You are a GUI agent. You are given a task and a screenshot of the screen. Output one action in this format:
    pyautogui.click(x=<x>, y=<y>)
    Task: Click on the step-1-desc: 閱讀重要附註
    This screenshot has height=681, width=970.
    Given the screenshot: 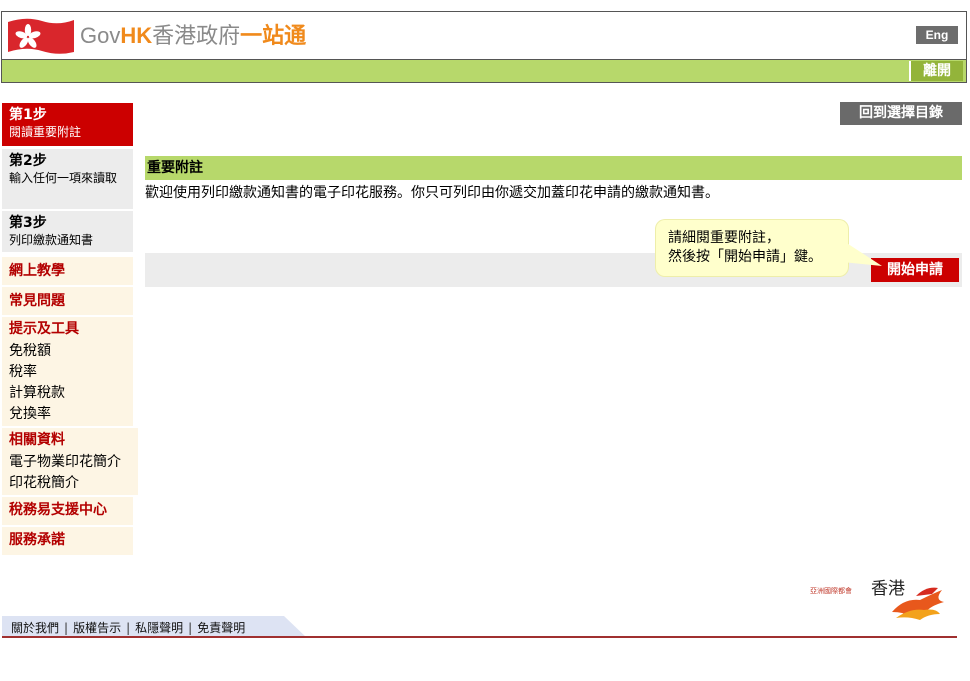 What is the action you would take?
    pyautogui.click(x=45, y=132)
    